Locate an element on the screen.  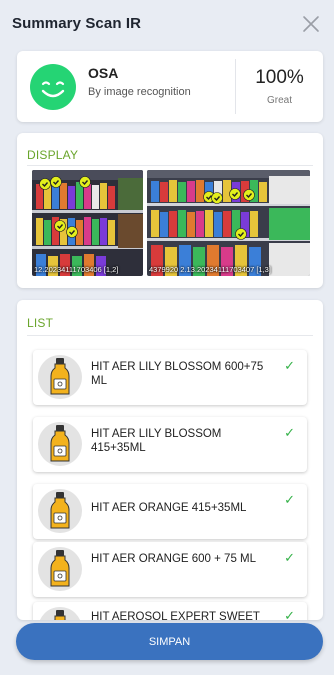
item-name: HIT AEROSOL EXPERT SWEET is located at coordinates (175, 615).